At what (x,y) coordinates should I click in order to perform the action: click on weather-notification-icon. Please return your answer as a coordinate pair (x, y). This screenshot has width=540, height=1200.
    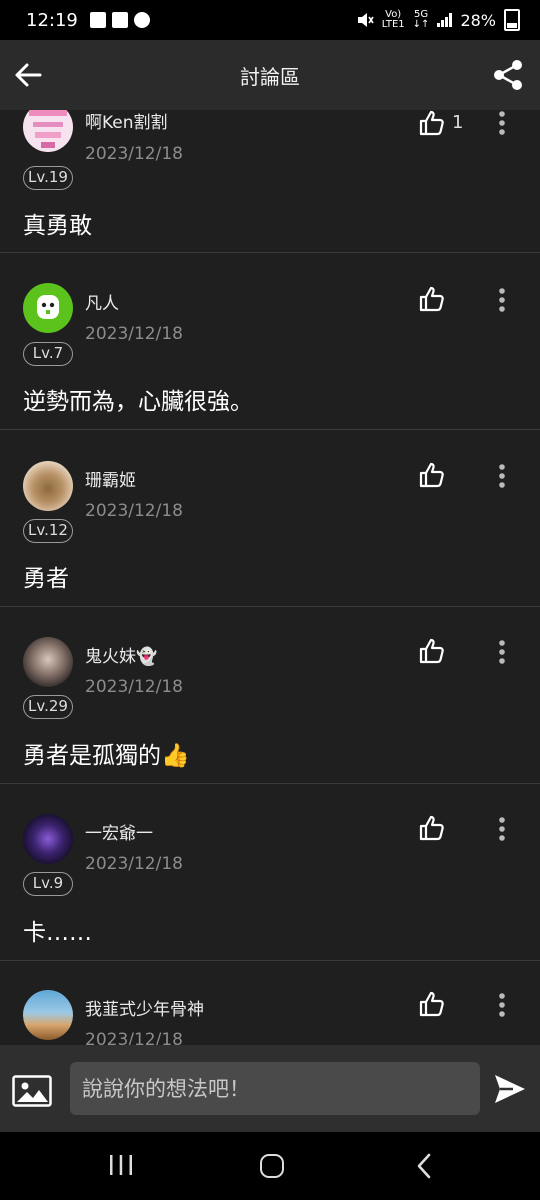
    Looking at the image, I should click on (141, 20).